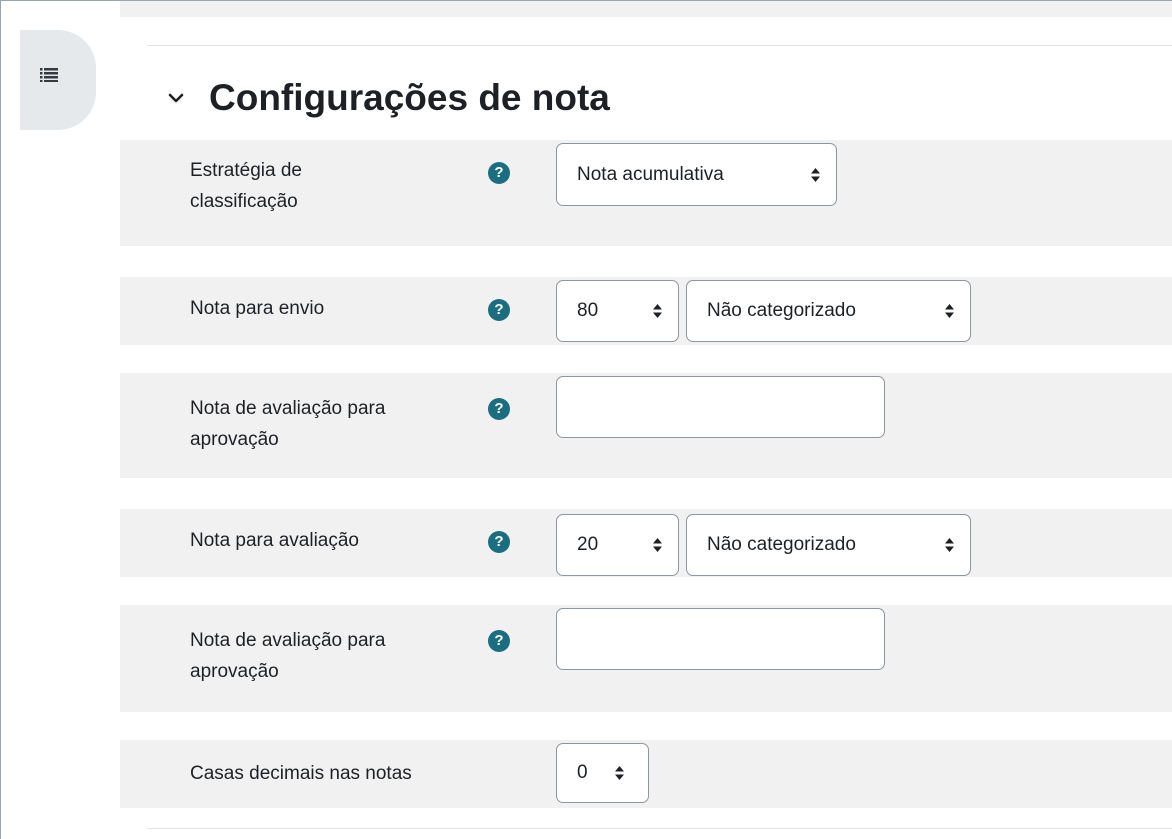 The width and height of the screenshot is (1172, 839). I want to click on decimal-places-row: Casas decimais nas notas 0, so click(646, 774).